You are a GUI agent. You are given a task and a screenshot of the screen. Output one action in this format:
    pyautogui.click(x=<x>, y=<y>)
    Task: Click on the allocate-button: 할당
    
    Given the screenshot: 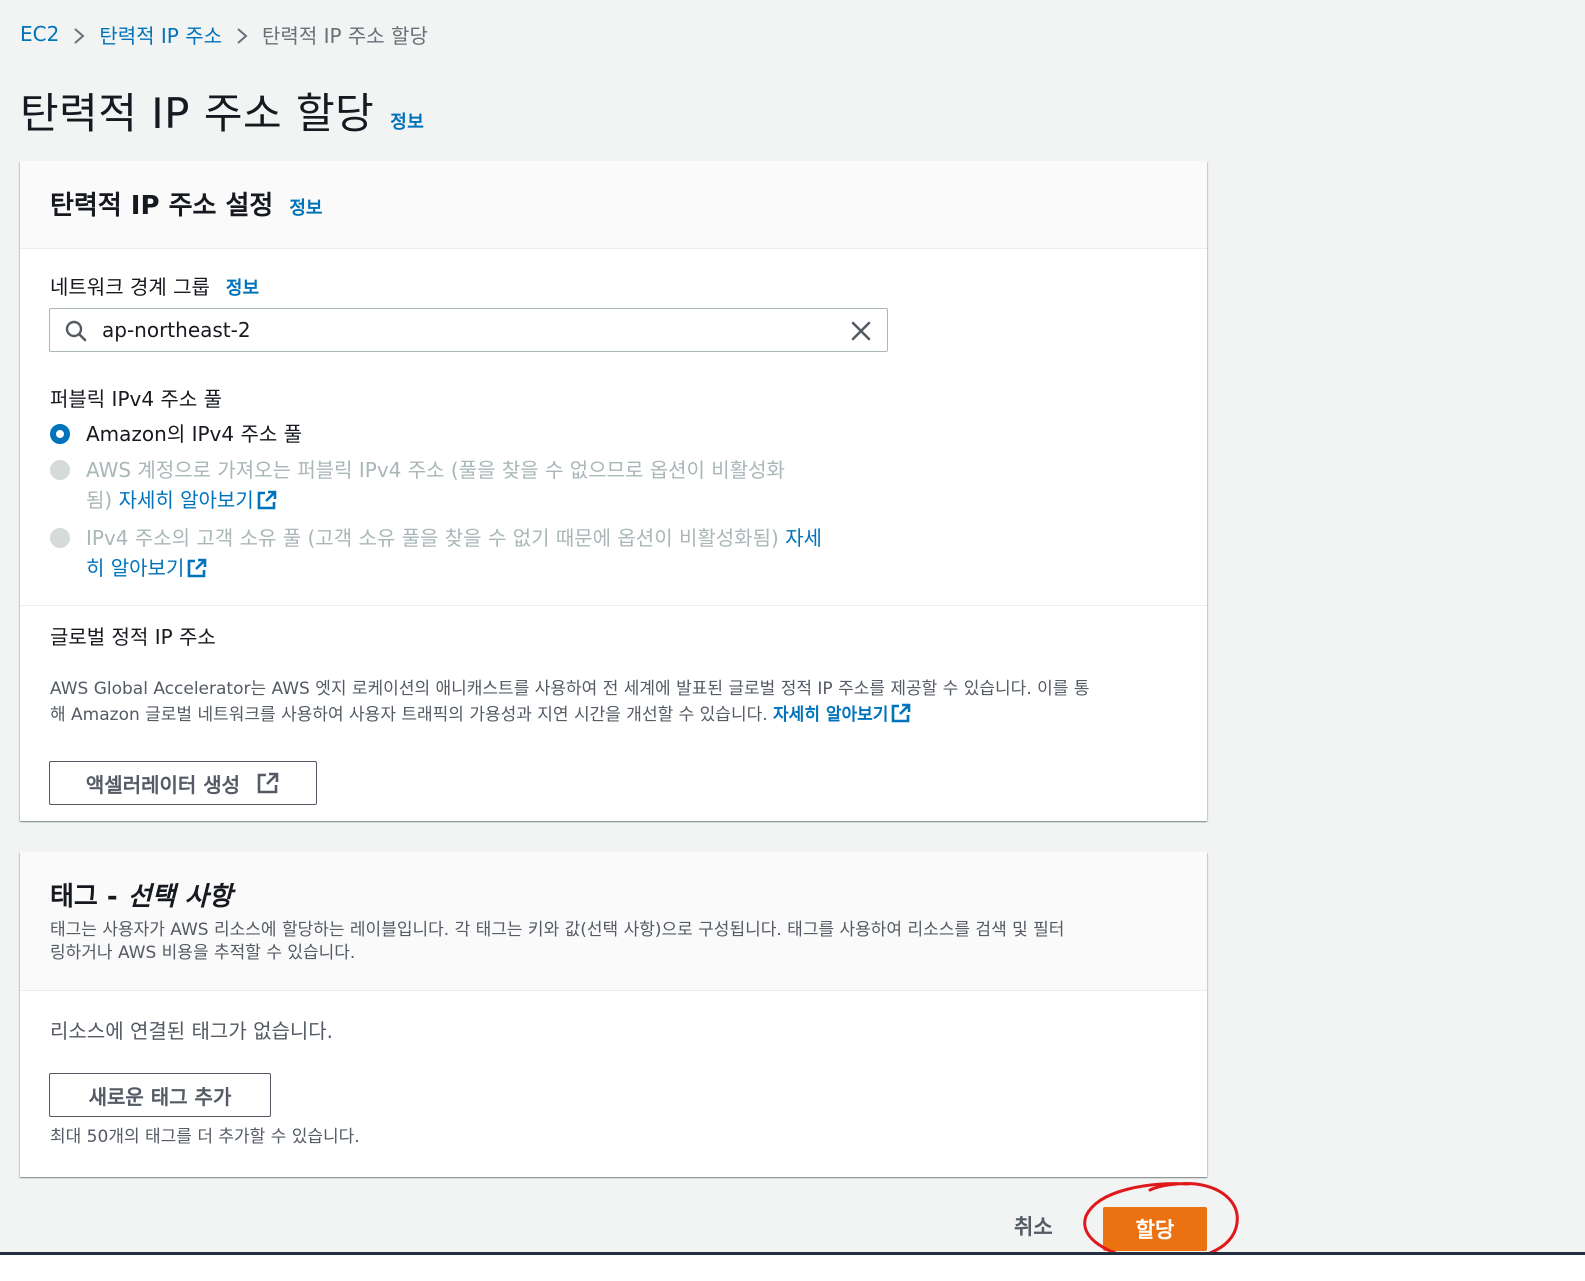 What is the action you would take?
    pyautogui.click(x=1155, y=1229)
    